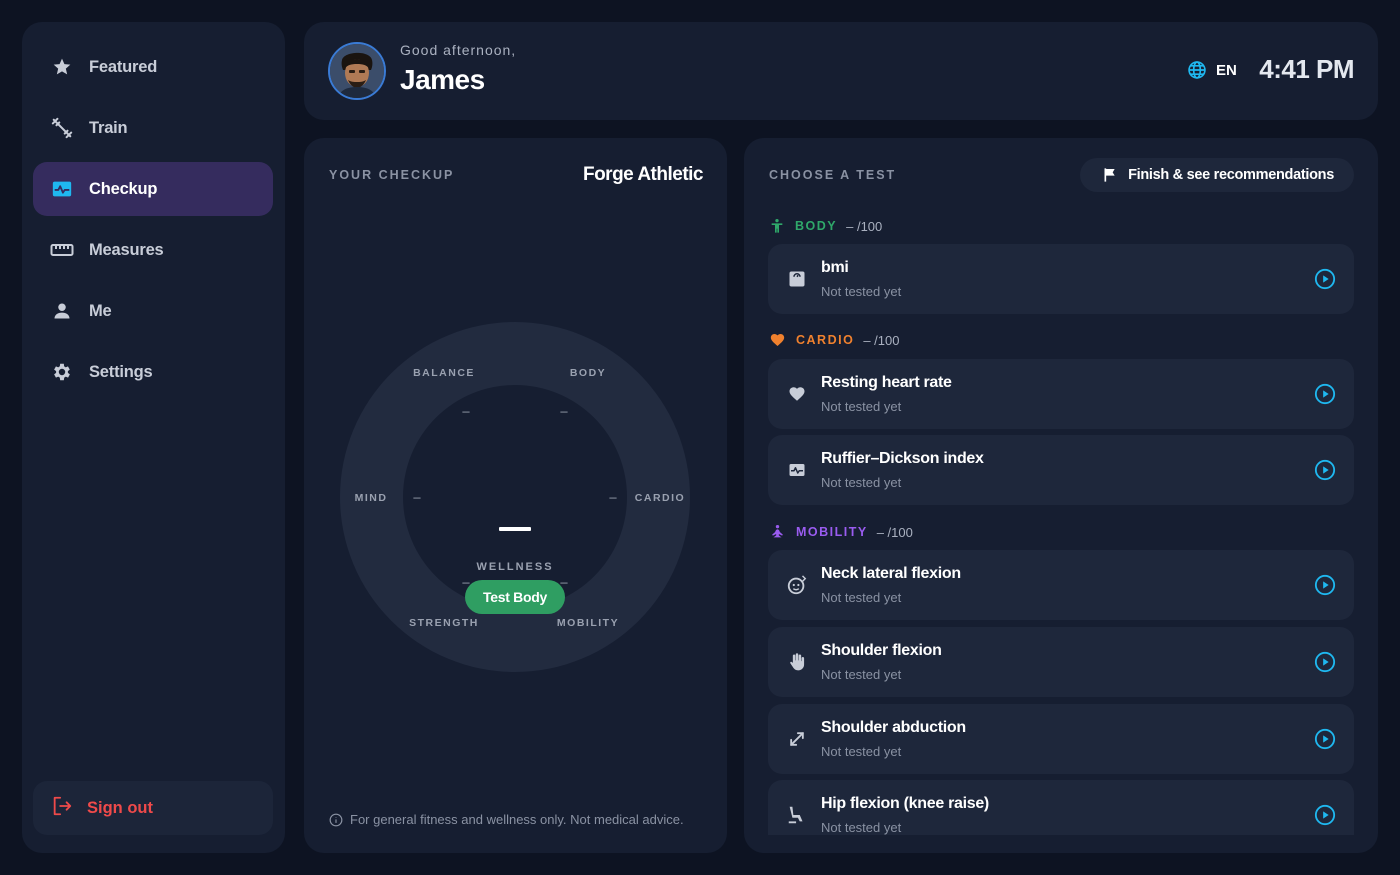  What do you see at coordinates (153, 311) in the screenshot?
I see `sidebar-item-me: Me` at bounding box center [153, 311].